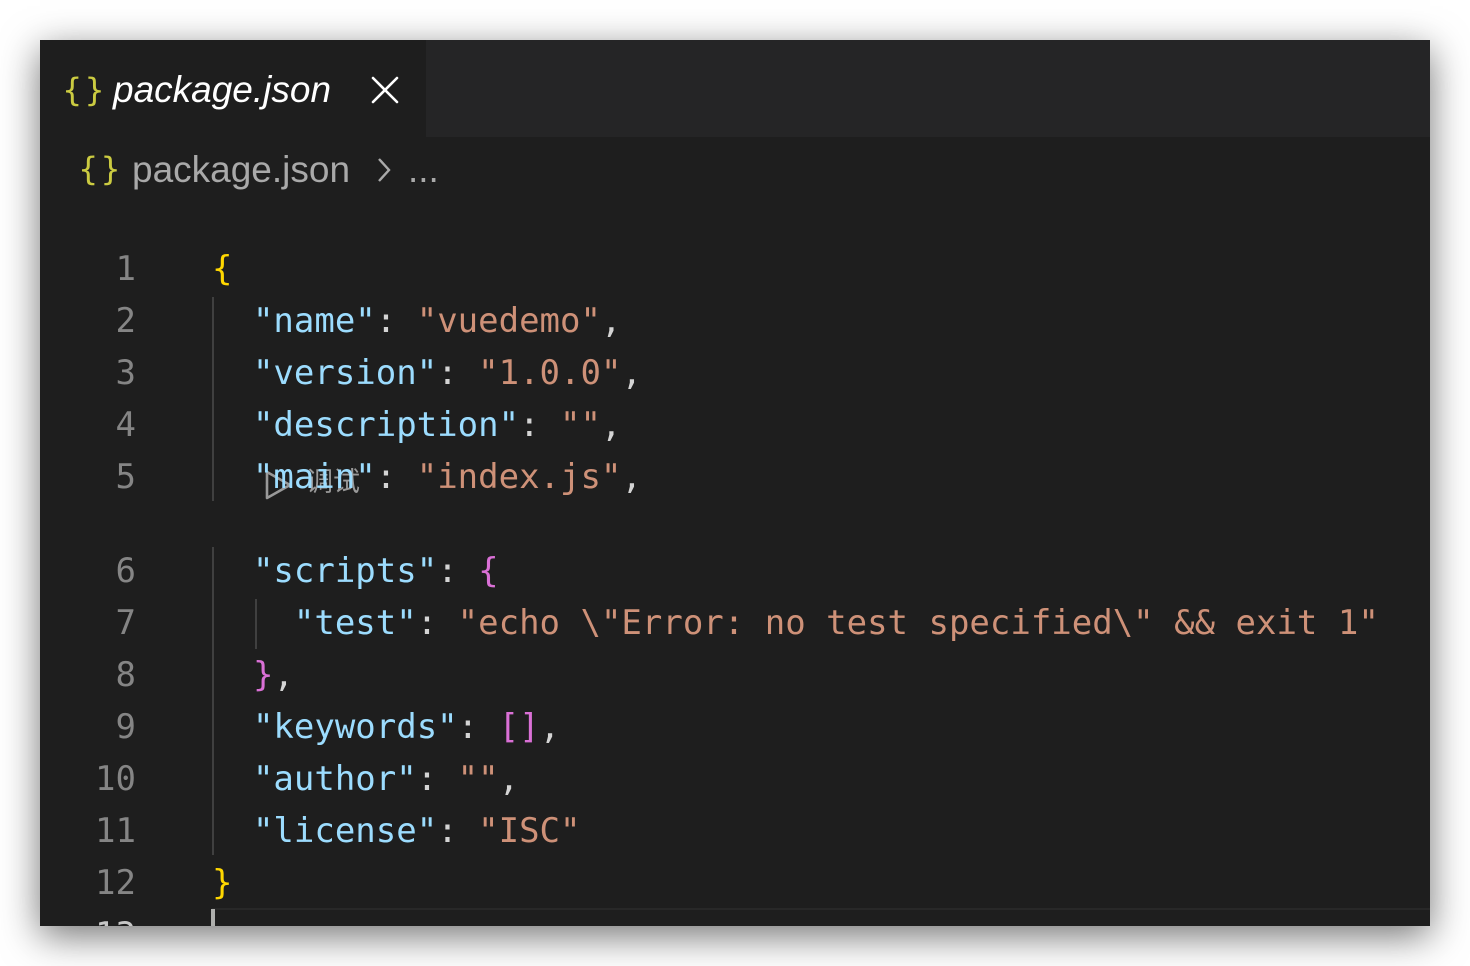 The width and height of the screenshot is (1470, 966). I want to click on code-line: "scripts": {, so click(355, 571).